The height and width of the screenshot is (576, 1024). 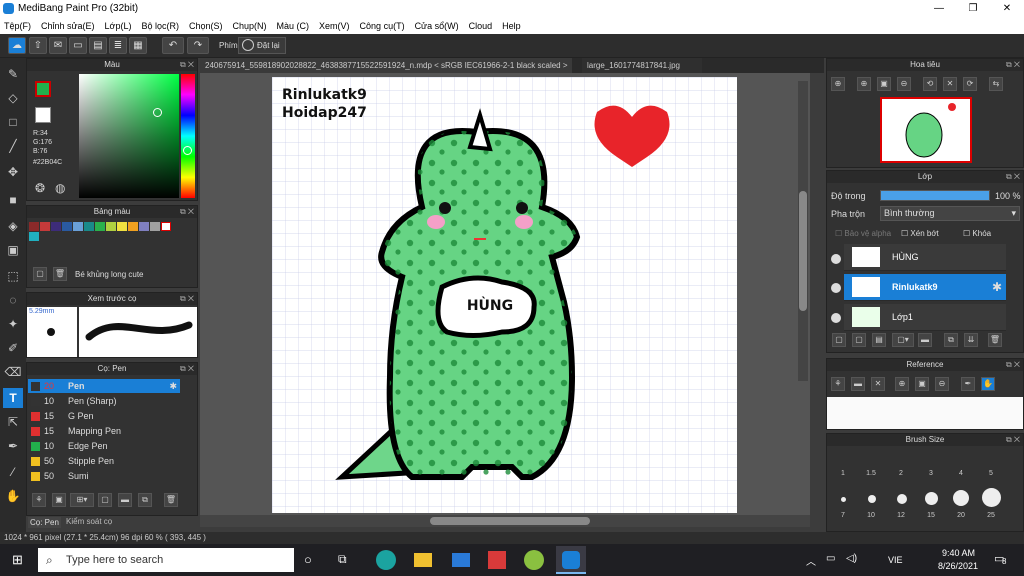 What do you see at coordinates (461, 560) in the screenshot?
I see `mail-icon` at bounding box center [461, 560].